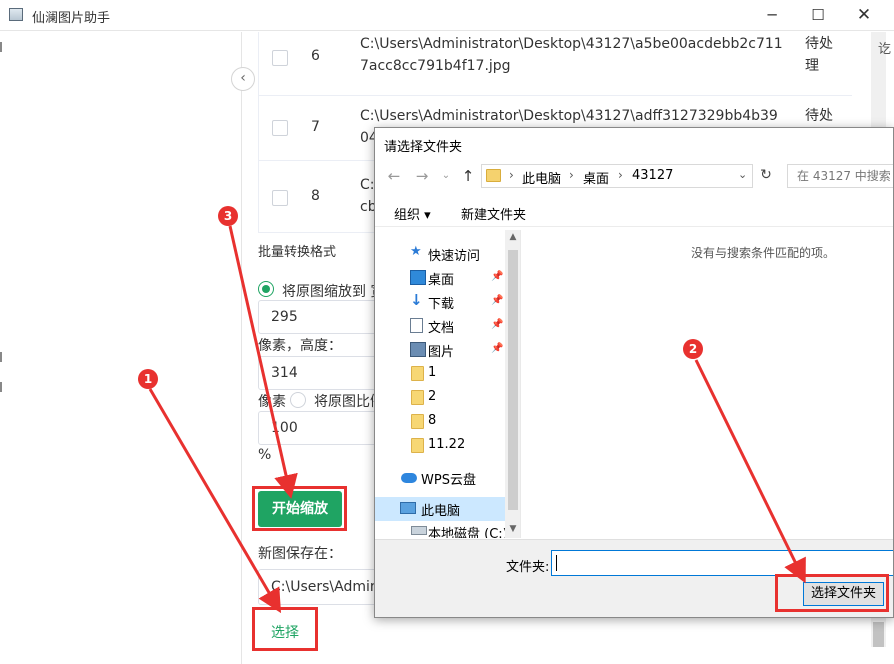 The image size is (894, 664). I want to click on star-icon: ★, so click(416, 251).